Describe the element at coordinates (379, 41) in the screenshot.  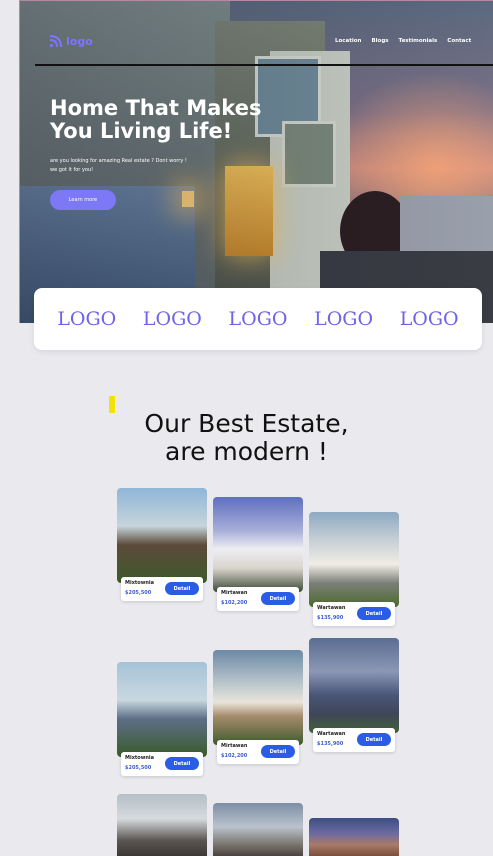
I see `nav-link-blogs: Blogs` at that location.